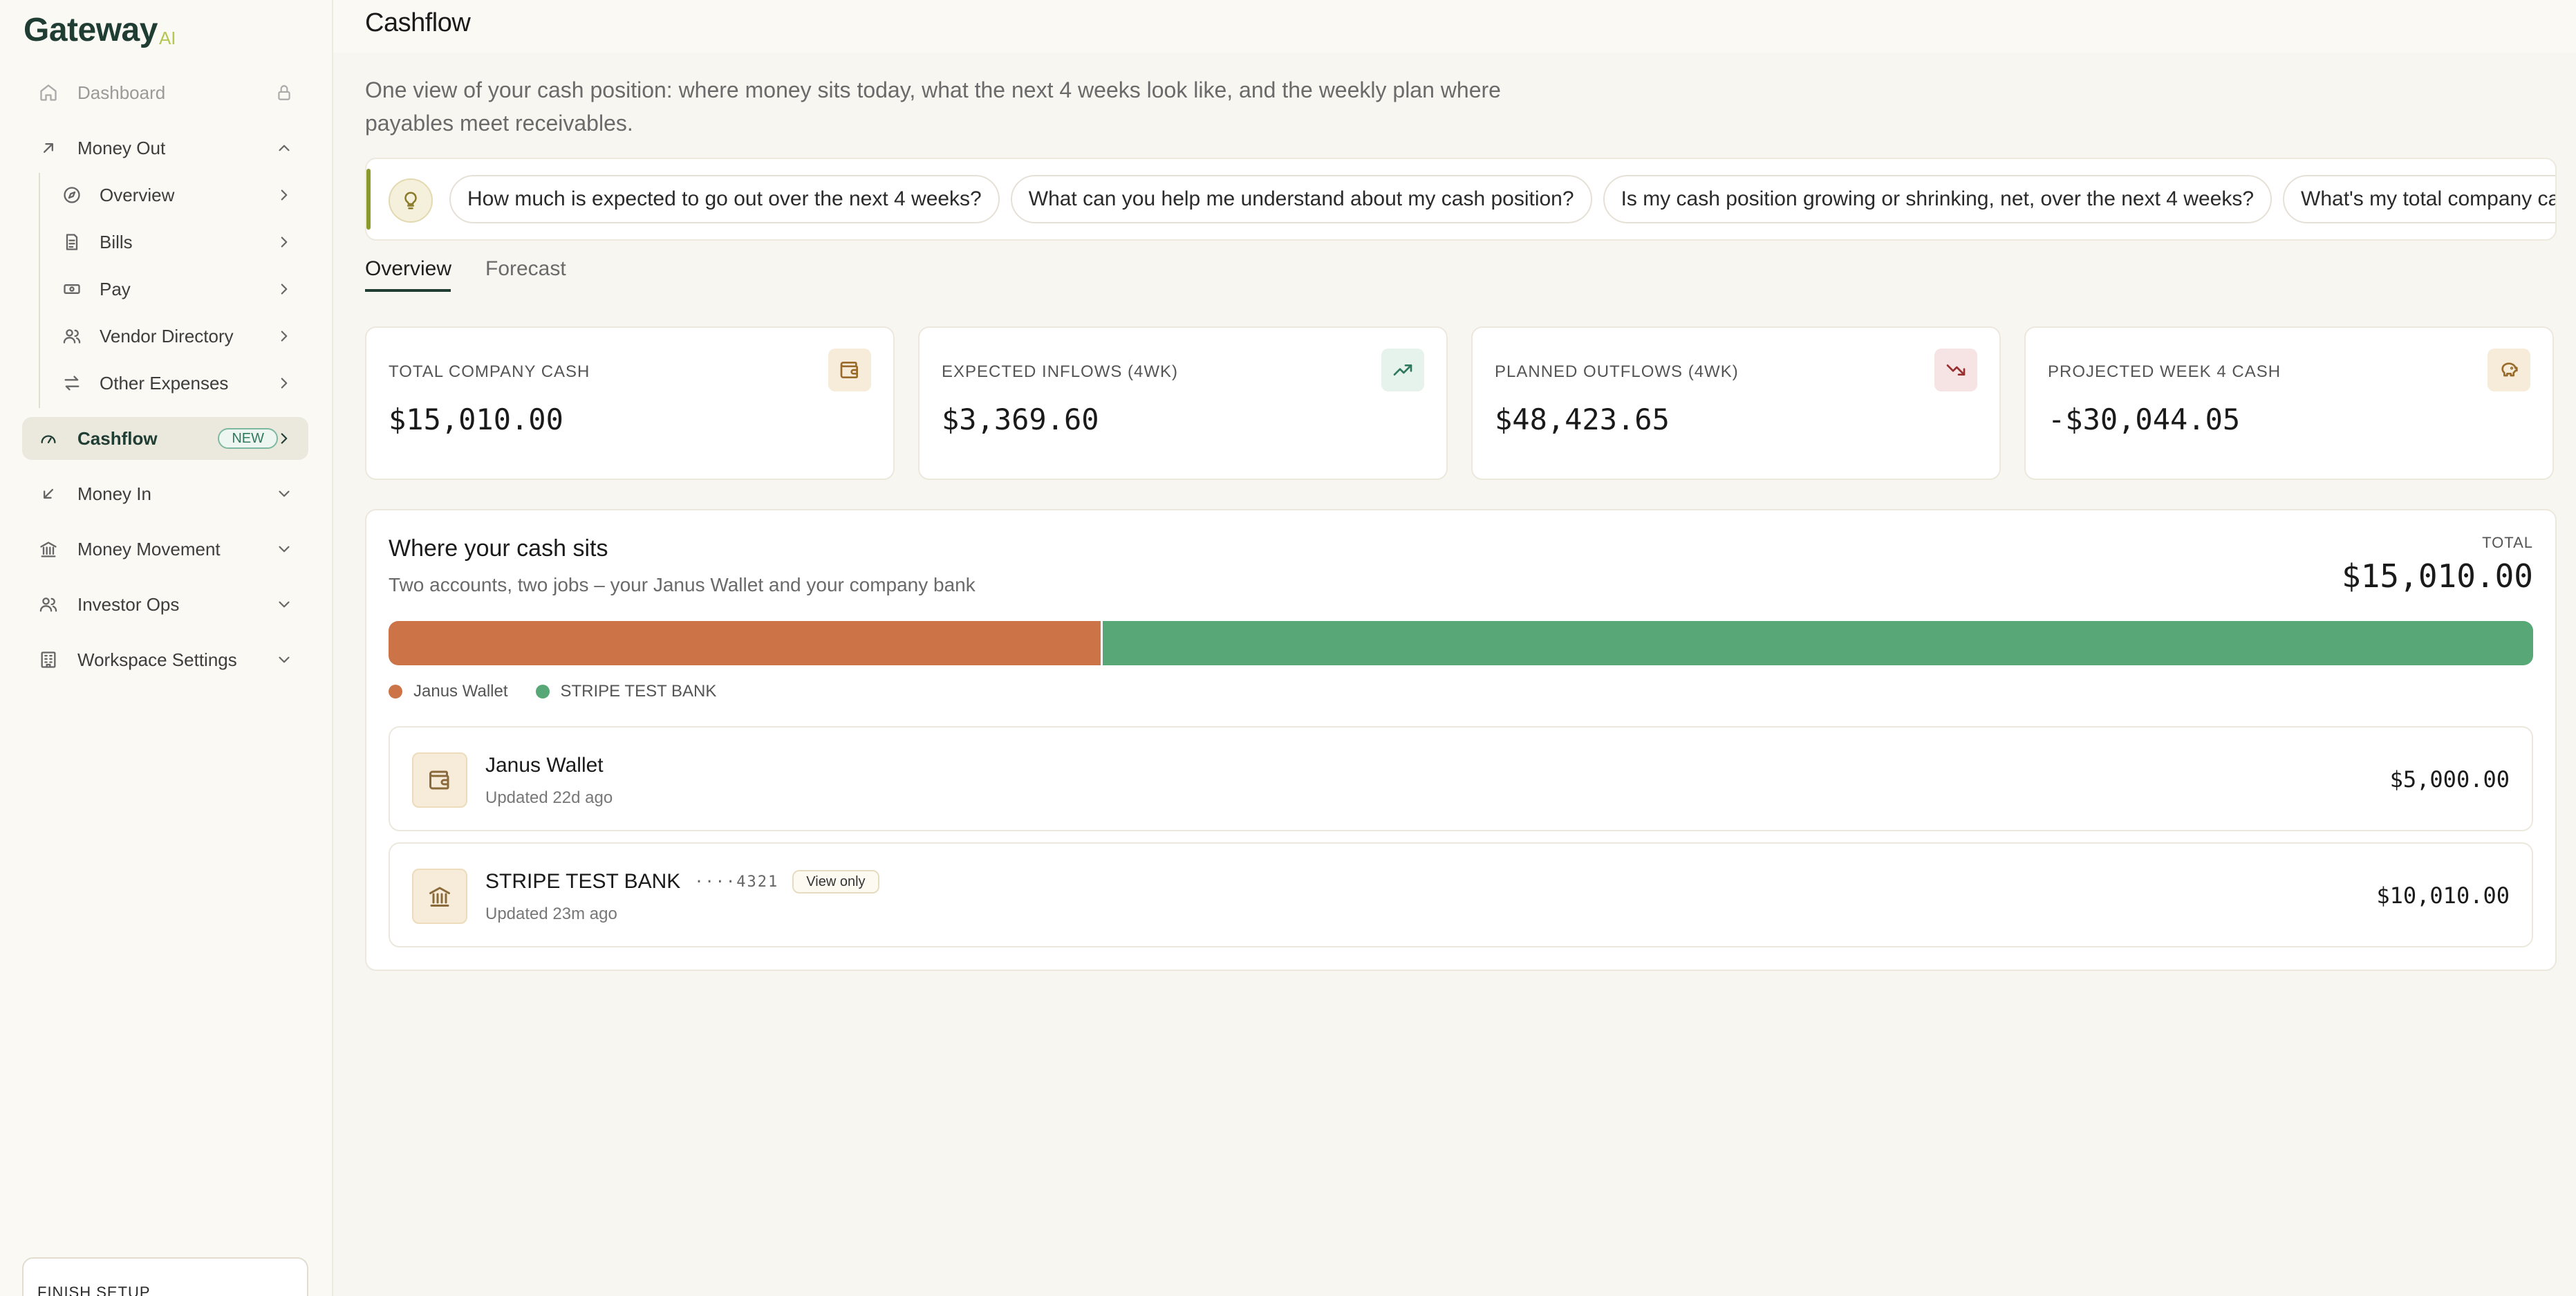 The height and width of the screenshot is (1296, 2576). Describe the element at coordinates (165, 439) in the screenshot. I see `sidebar-item-cashflow: Cashflow NEW` at that location.